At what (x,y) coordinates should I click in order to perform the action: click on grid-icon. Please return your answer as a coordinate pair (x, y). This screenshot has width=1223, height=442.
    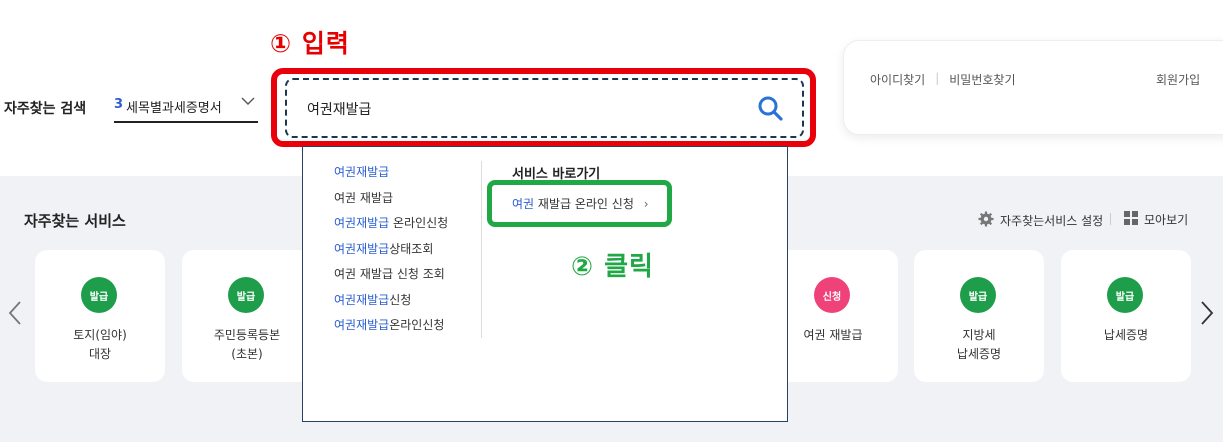
    Looking at the image, I should click on (1131, 219).